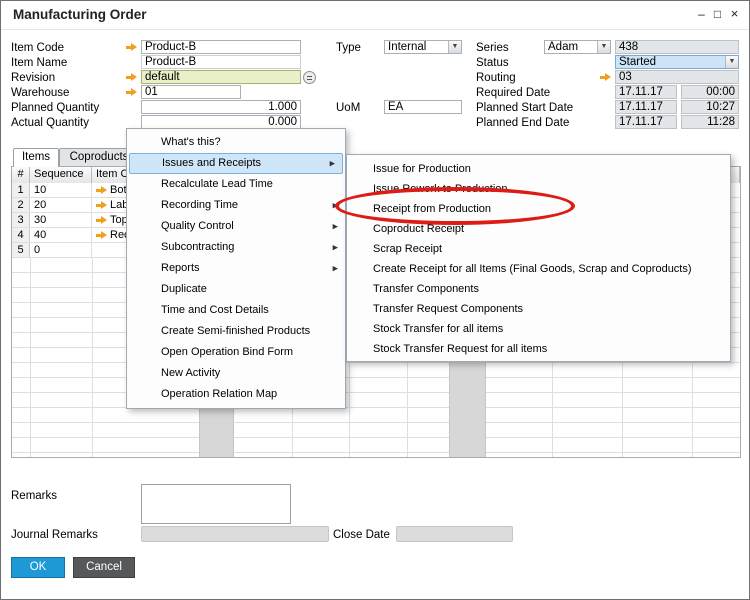 The width and height of the screenshot is (750, 600). What do you see at coordinates (80, 14) in the screenshot?
I see `window-title: Manufacturing Order` at bounding box center [80, 14].